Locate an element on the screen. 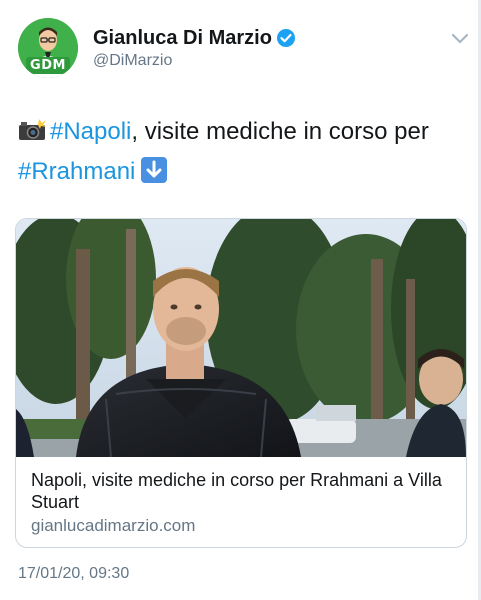 Image resolution: width=481 pixels, height=600 pixels. tweet-timestamp: 17/01/20, 09:30 is located at coordinates (73, 574).